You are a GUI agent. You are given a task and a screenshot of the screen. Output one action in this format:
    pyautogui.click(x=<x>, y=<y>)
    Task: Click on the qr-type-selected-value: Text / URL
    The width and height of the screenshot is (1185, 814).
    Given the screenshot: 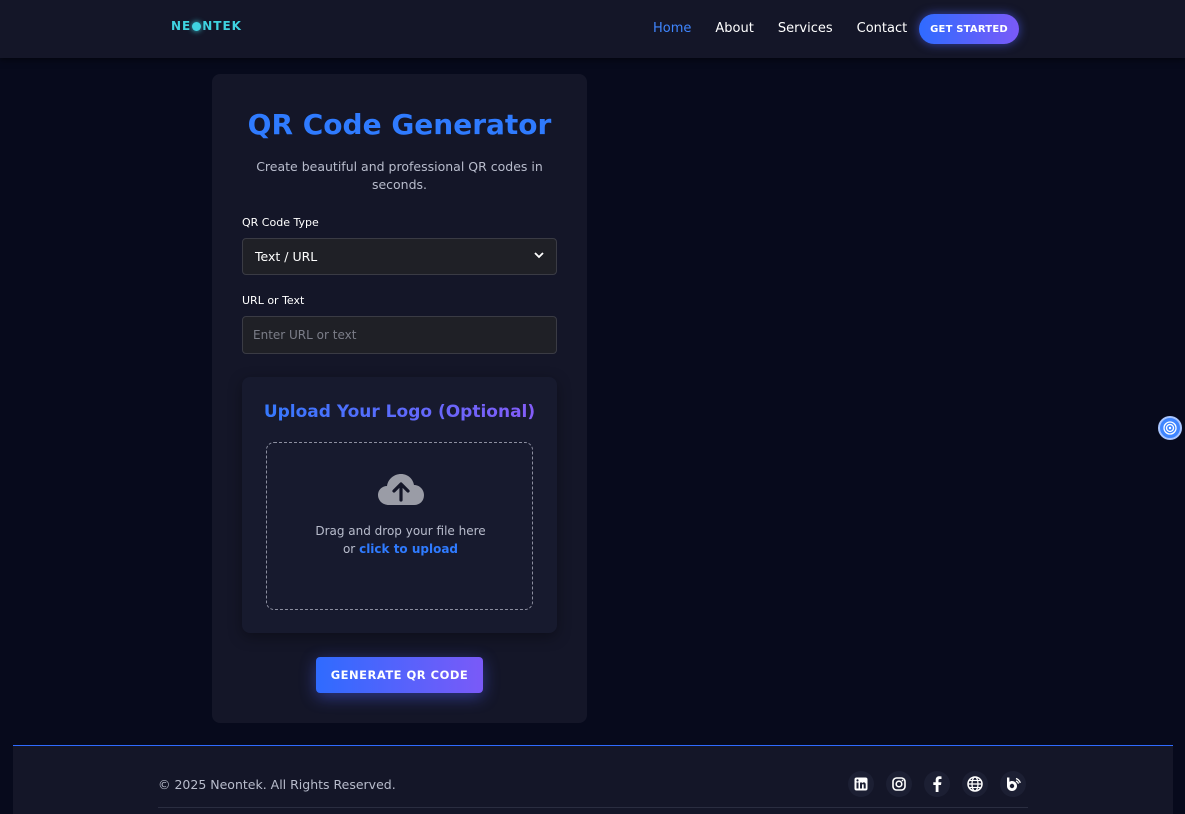 What is the action you would take?
    pyautogui.click(x=286, y=256)
    